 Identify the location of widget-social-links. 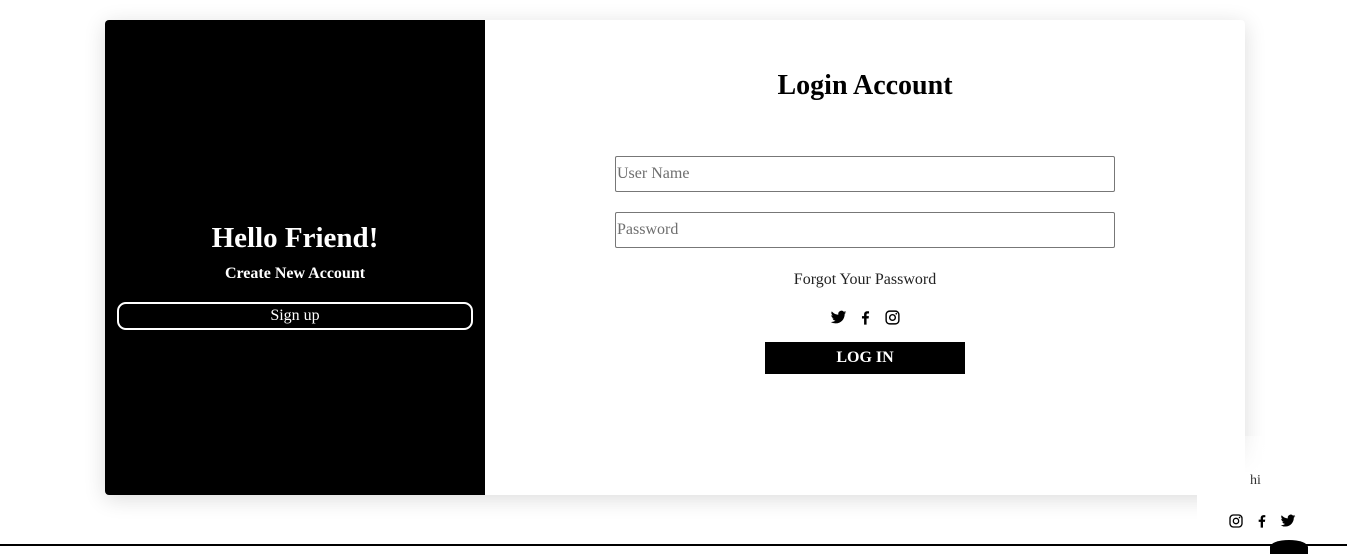
(1262, 521).